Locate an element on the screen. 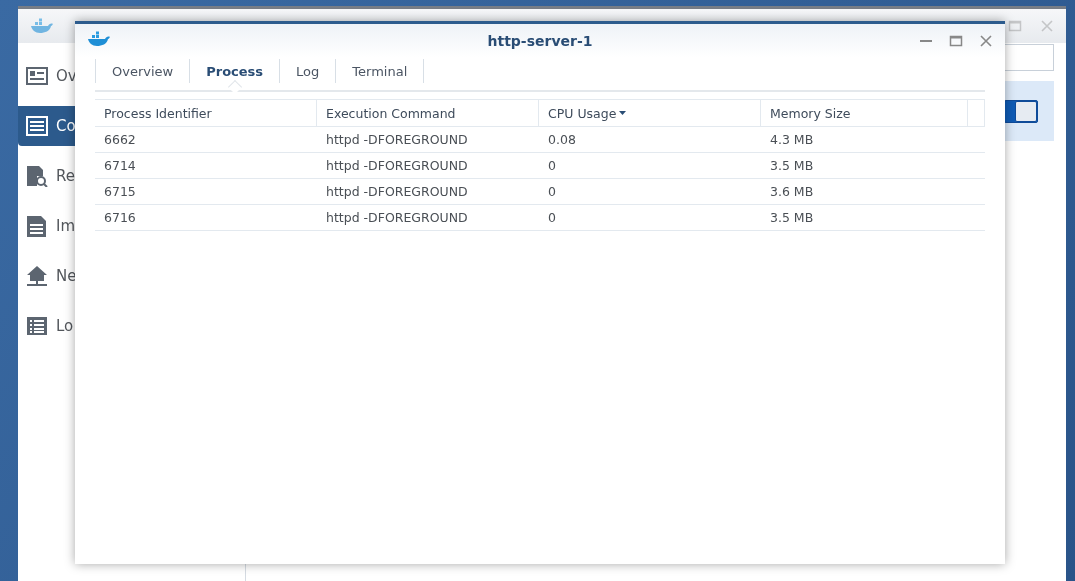  table-cell-text: 6715 is located at coordinates (120, 192).